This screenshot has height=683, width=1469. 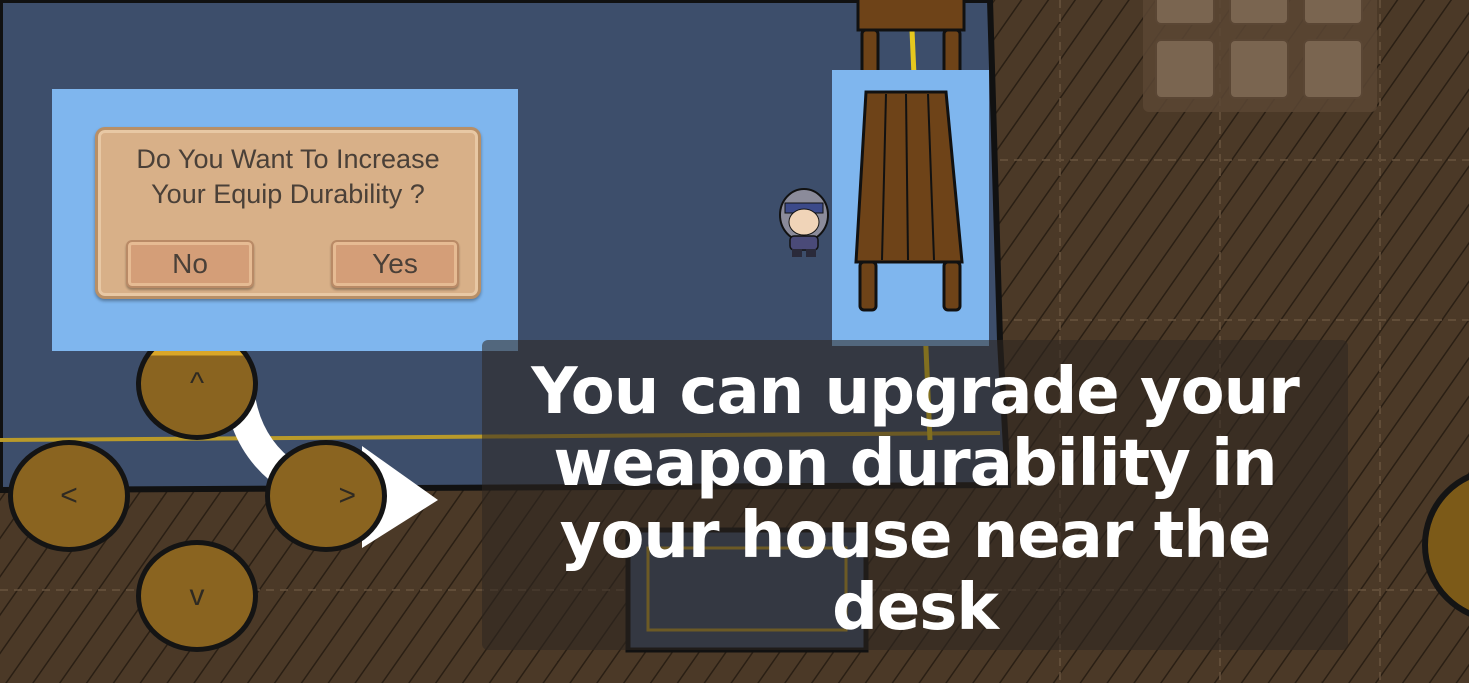 I want to click on yes-button: Yes, so click(x=395, y=264).